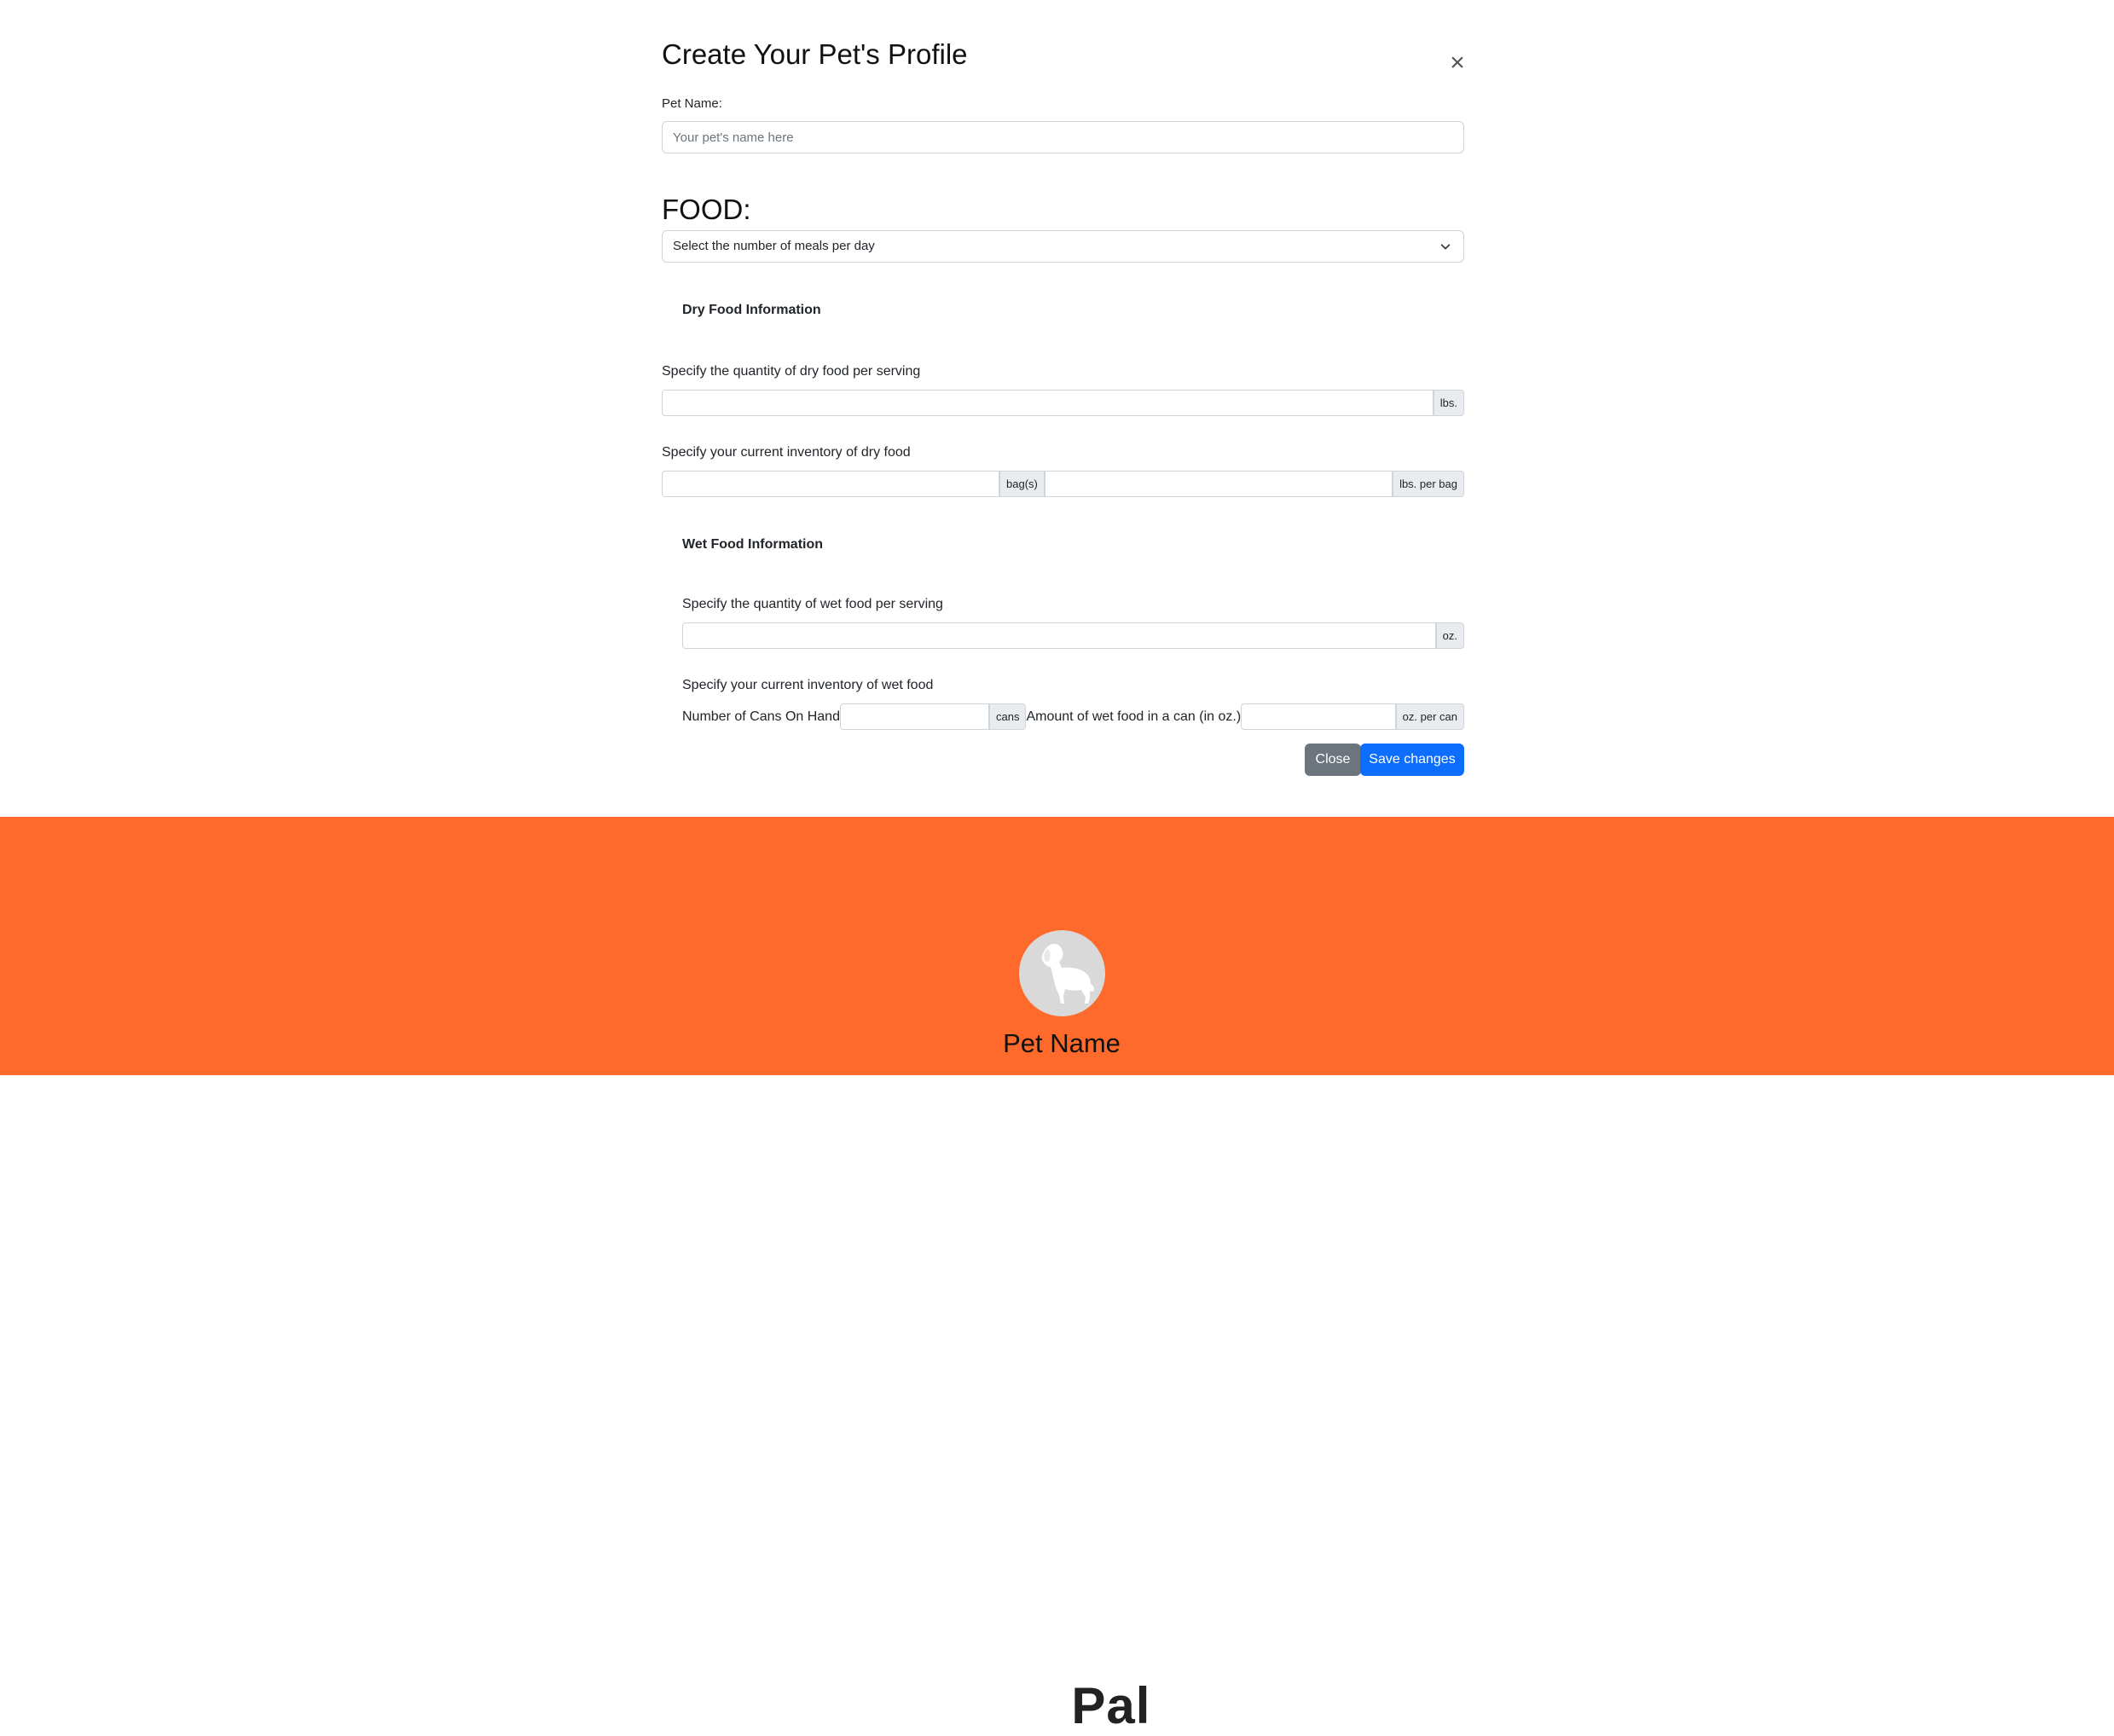 The width and height of the screenshot is (2114, 1736). Describe the element at coordinates (1429, 716) in the screenshot. I see `oz-per-can-unit: oz. per can` at that location.